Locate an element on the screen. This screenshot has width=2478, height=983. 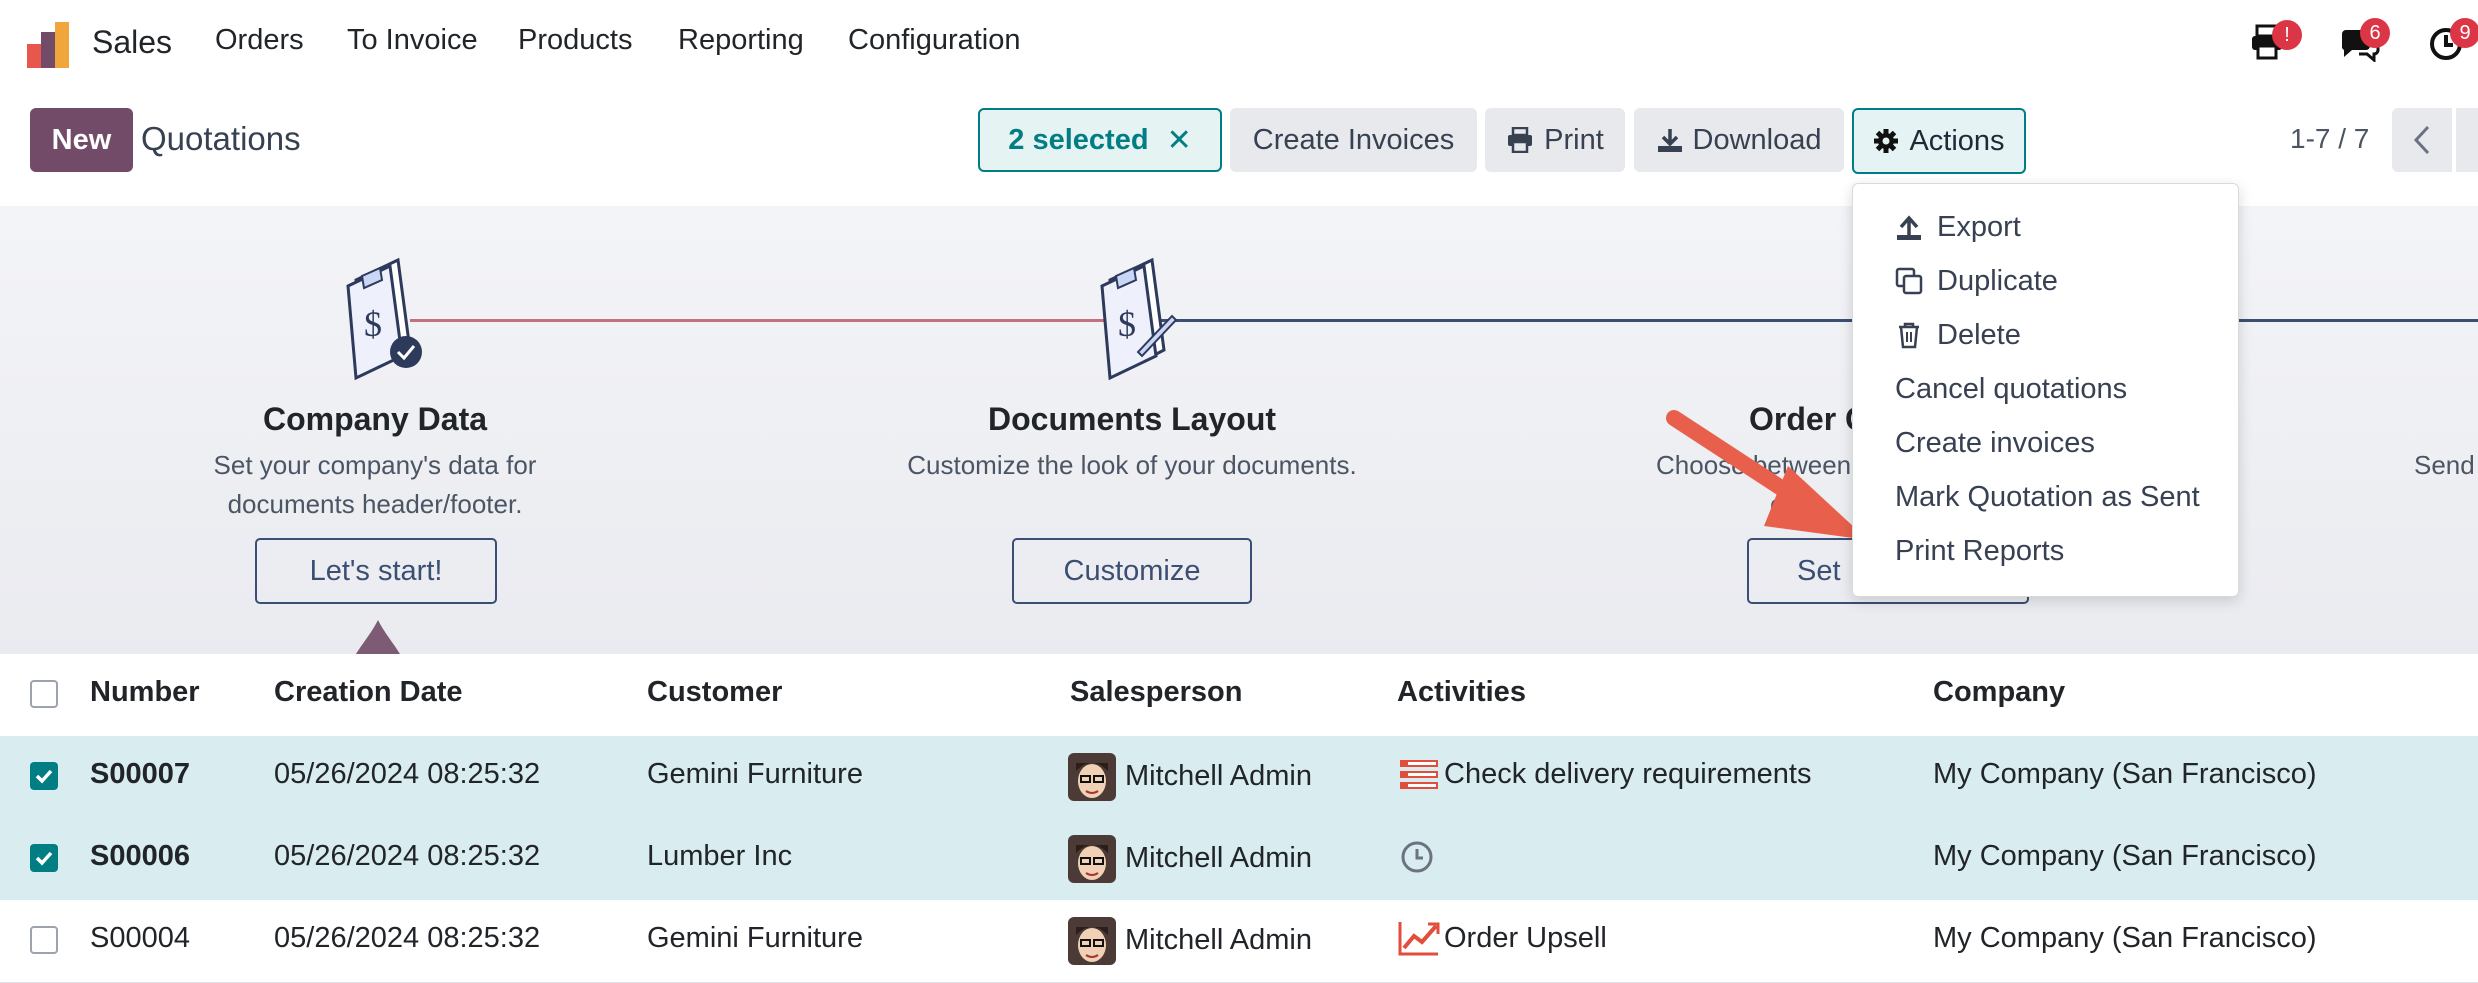
printer-systray: ! is located at coordinates (2275, 43).